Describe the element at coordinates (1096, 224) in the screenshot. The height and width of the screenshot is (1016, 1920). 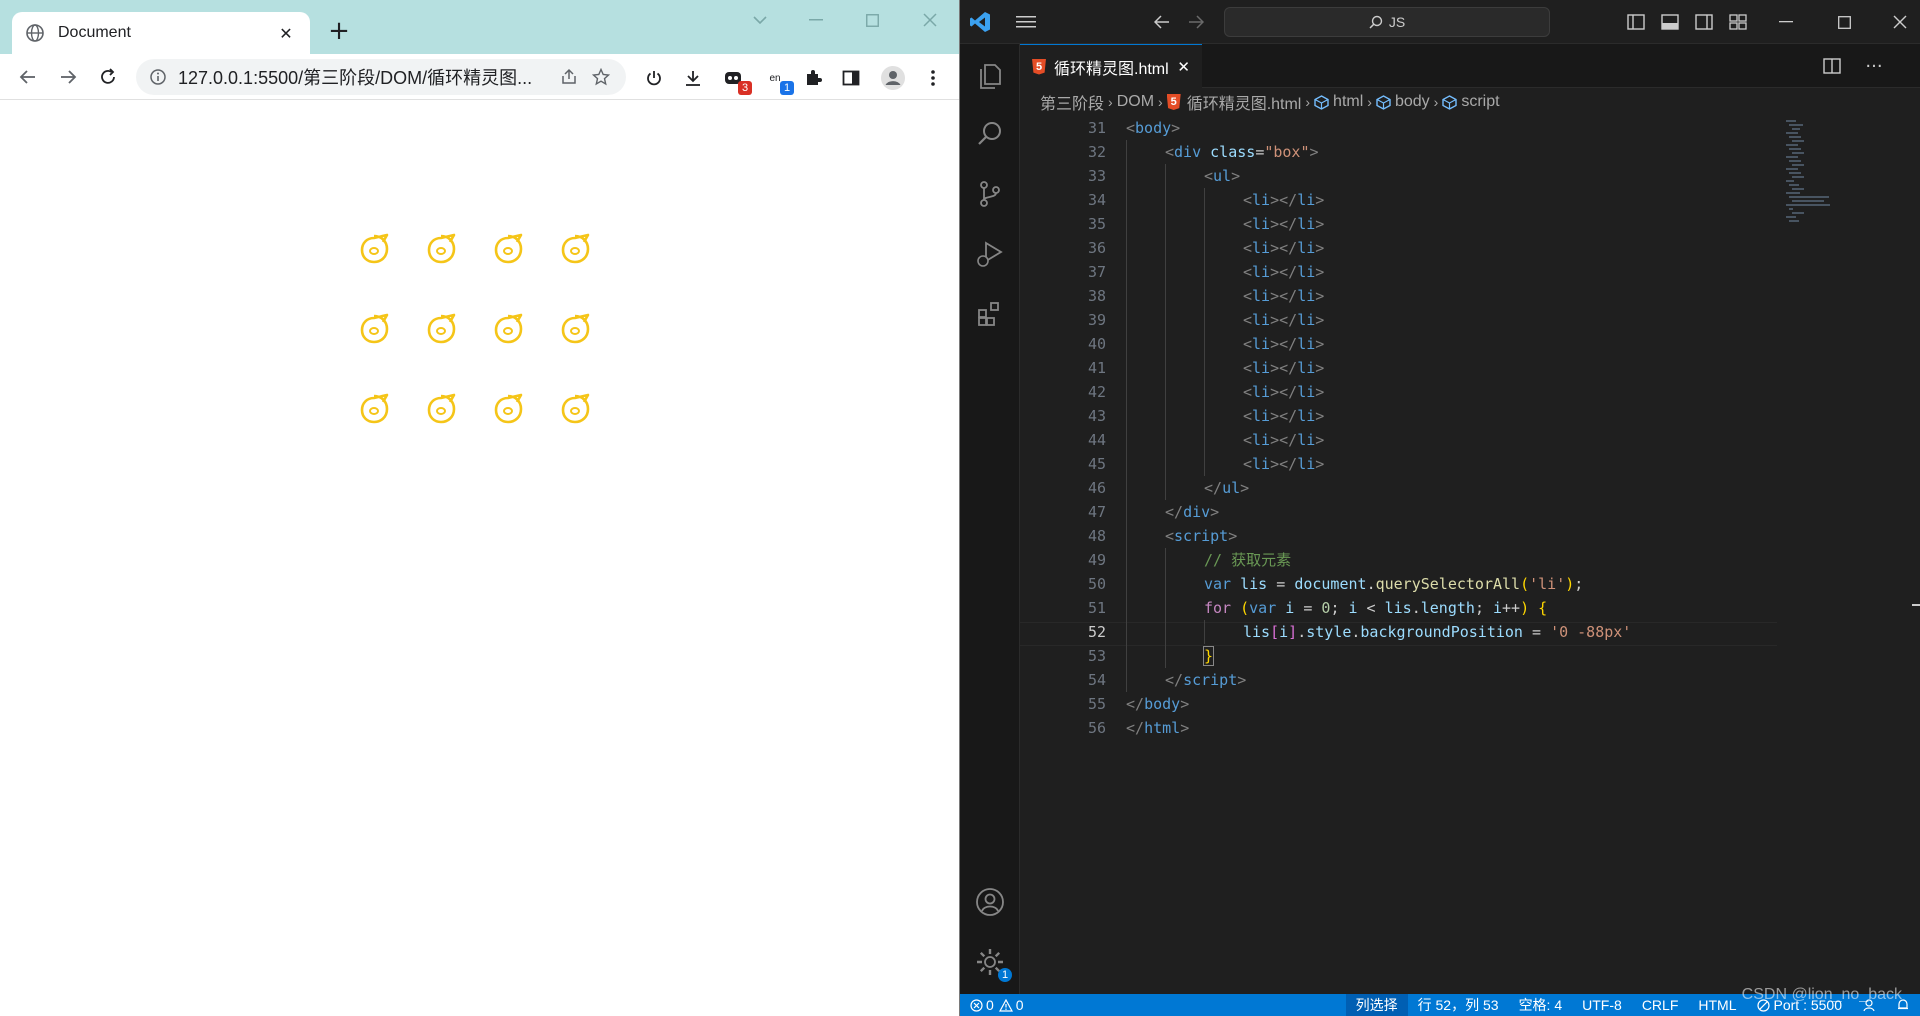
I see `line-number: 35` at that location.